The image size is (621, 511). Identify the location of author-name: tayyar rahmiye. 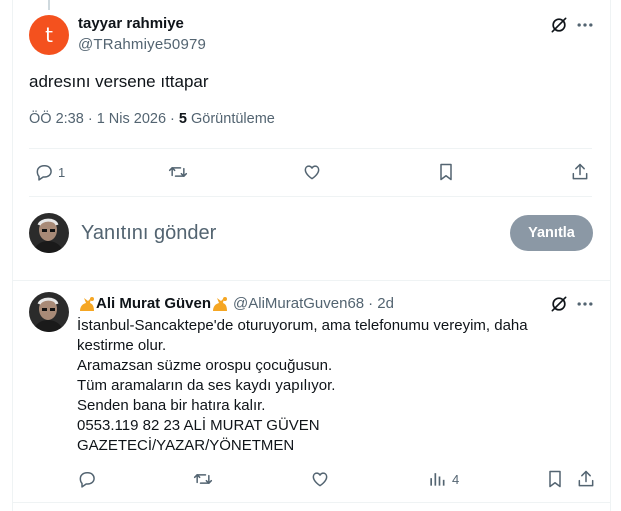
(131, 23).